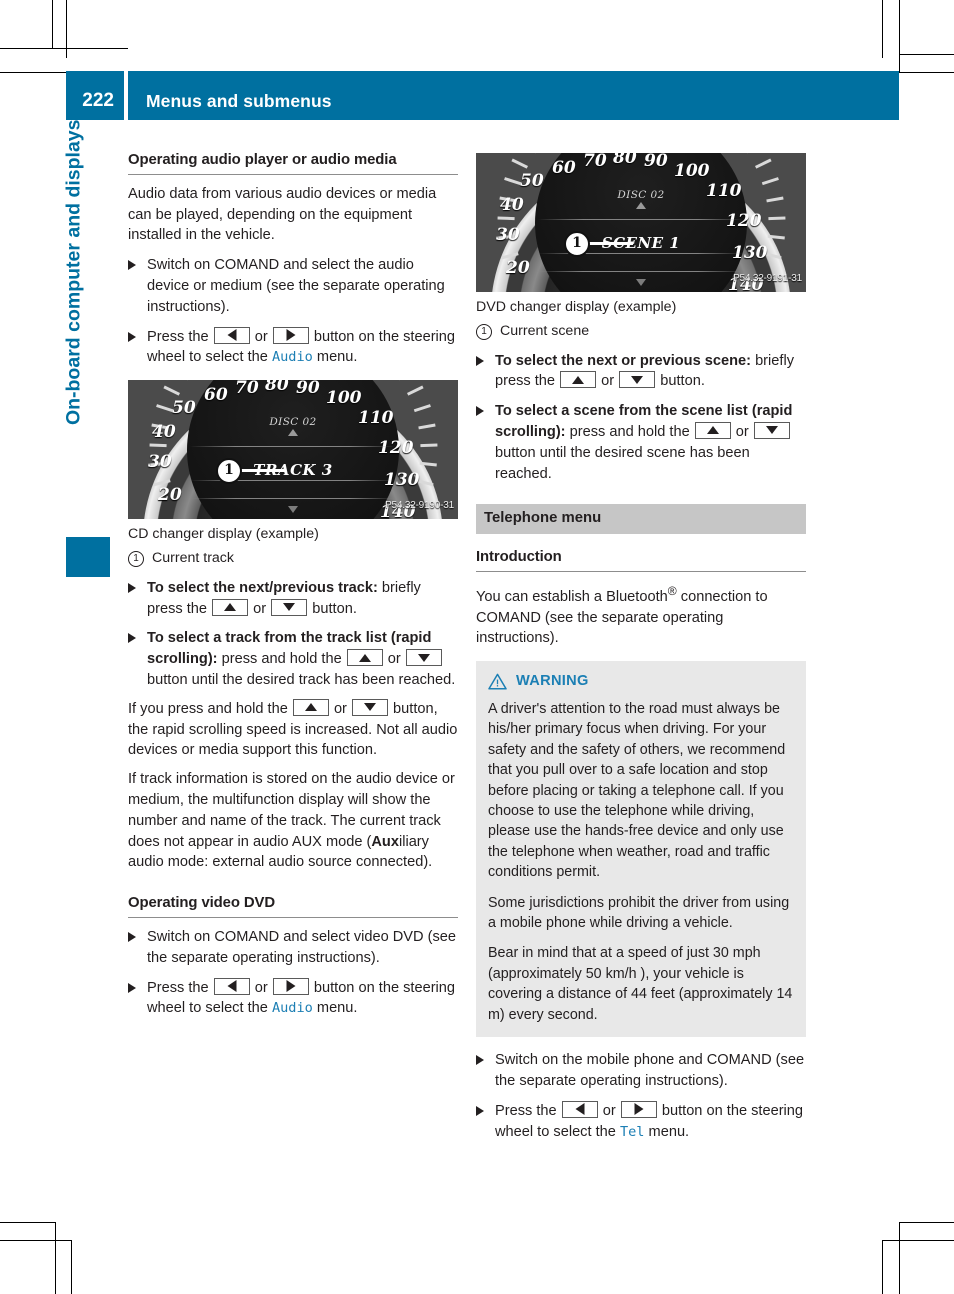  Describe the element at coordinates (340, 708) in the screenshot. I see `paragraph-text-mid: or` at that location.